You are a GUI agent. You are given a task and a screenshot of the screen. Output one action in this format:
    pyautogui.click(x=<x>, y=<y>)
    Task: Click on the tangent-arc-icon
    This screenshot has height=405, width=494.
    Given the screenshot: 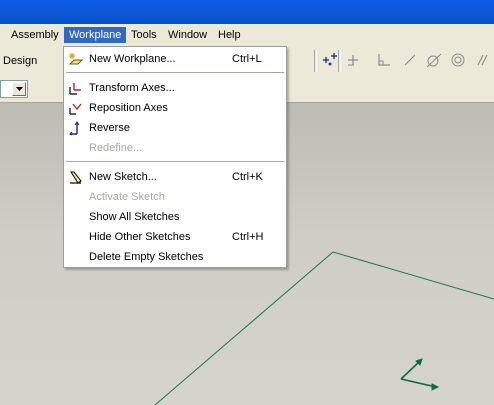 What is the action you would take?
    pyautogui.click(x=434, y=60)
    